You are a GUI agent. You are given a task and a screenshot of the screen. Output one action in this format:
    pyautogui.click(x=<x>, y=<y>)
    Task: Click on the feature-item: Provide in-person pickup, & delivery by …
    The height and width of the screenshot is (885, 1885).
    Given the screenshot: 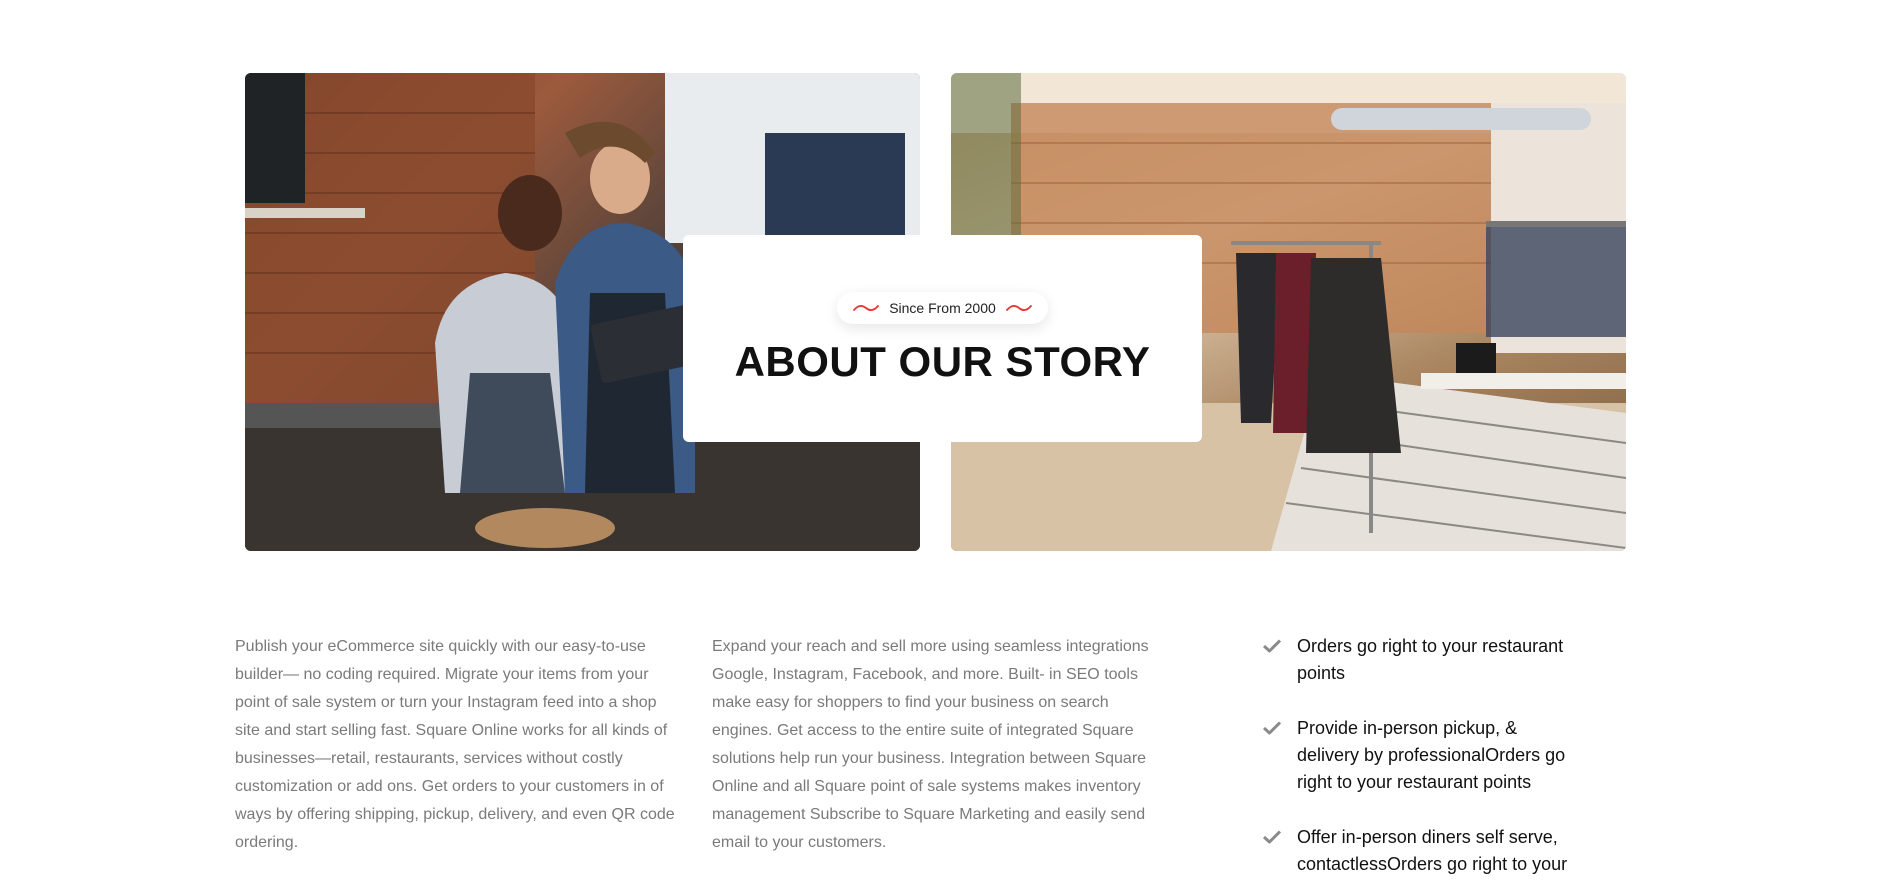 What is the action you would take?
    pyautogui.click(x=1422, y=755)
    